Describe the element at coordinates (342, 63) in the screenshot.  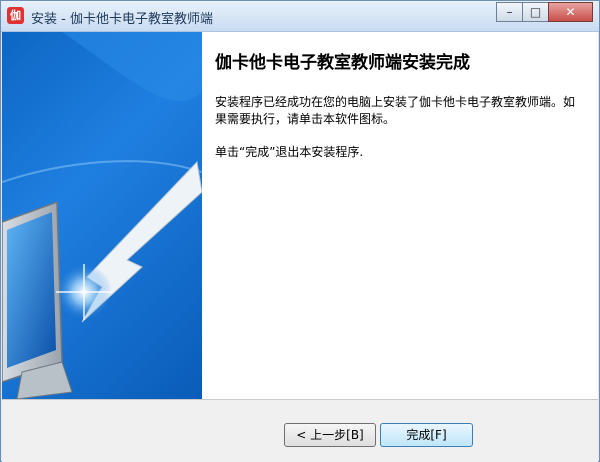
I see `page-title: 伽卡他卡电子教室教师端安装完成` at that location.